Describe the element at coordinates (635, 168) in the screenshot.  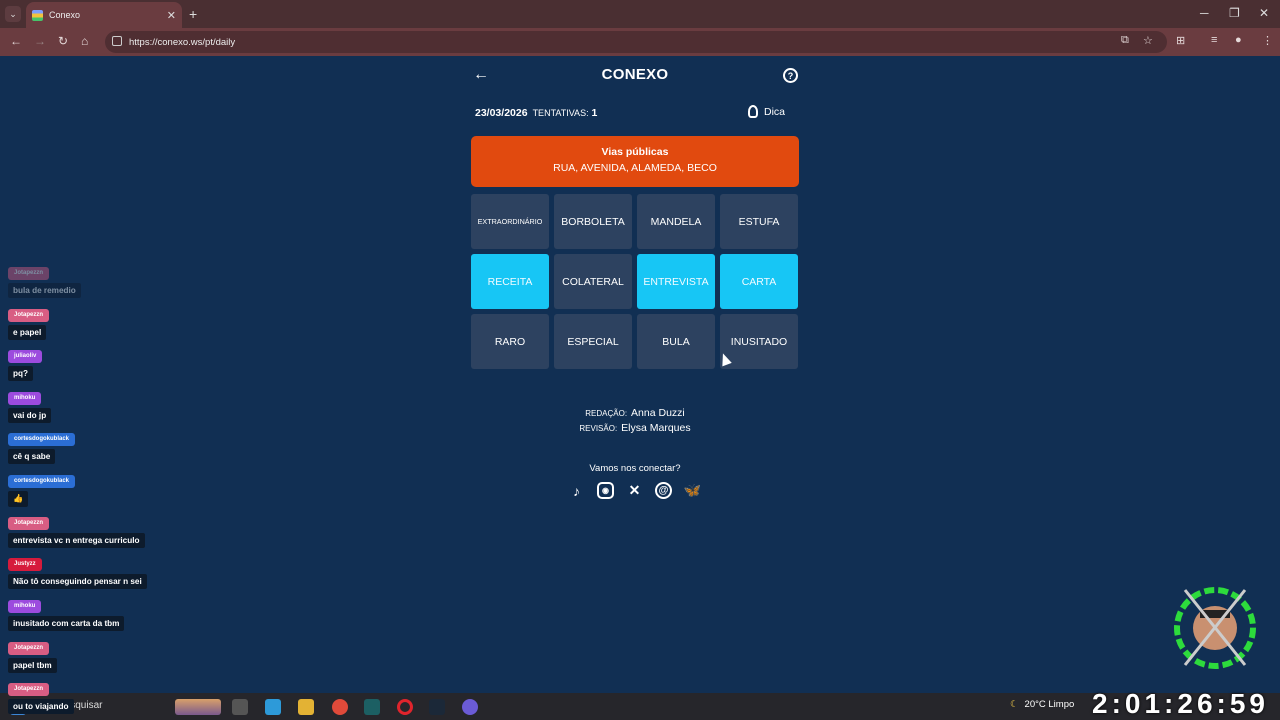
I see `solved-words: RUA, AVENIDA, ALAMEDA, BECO` at that location.